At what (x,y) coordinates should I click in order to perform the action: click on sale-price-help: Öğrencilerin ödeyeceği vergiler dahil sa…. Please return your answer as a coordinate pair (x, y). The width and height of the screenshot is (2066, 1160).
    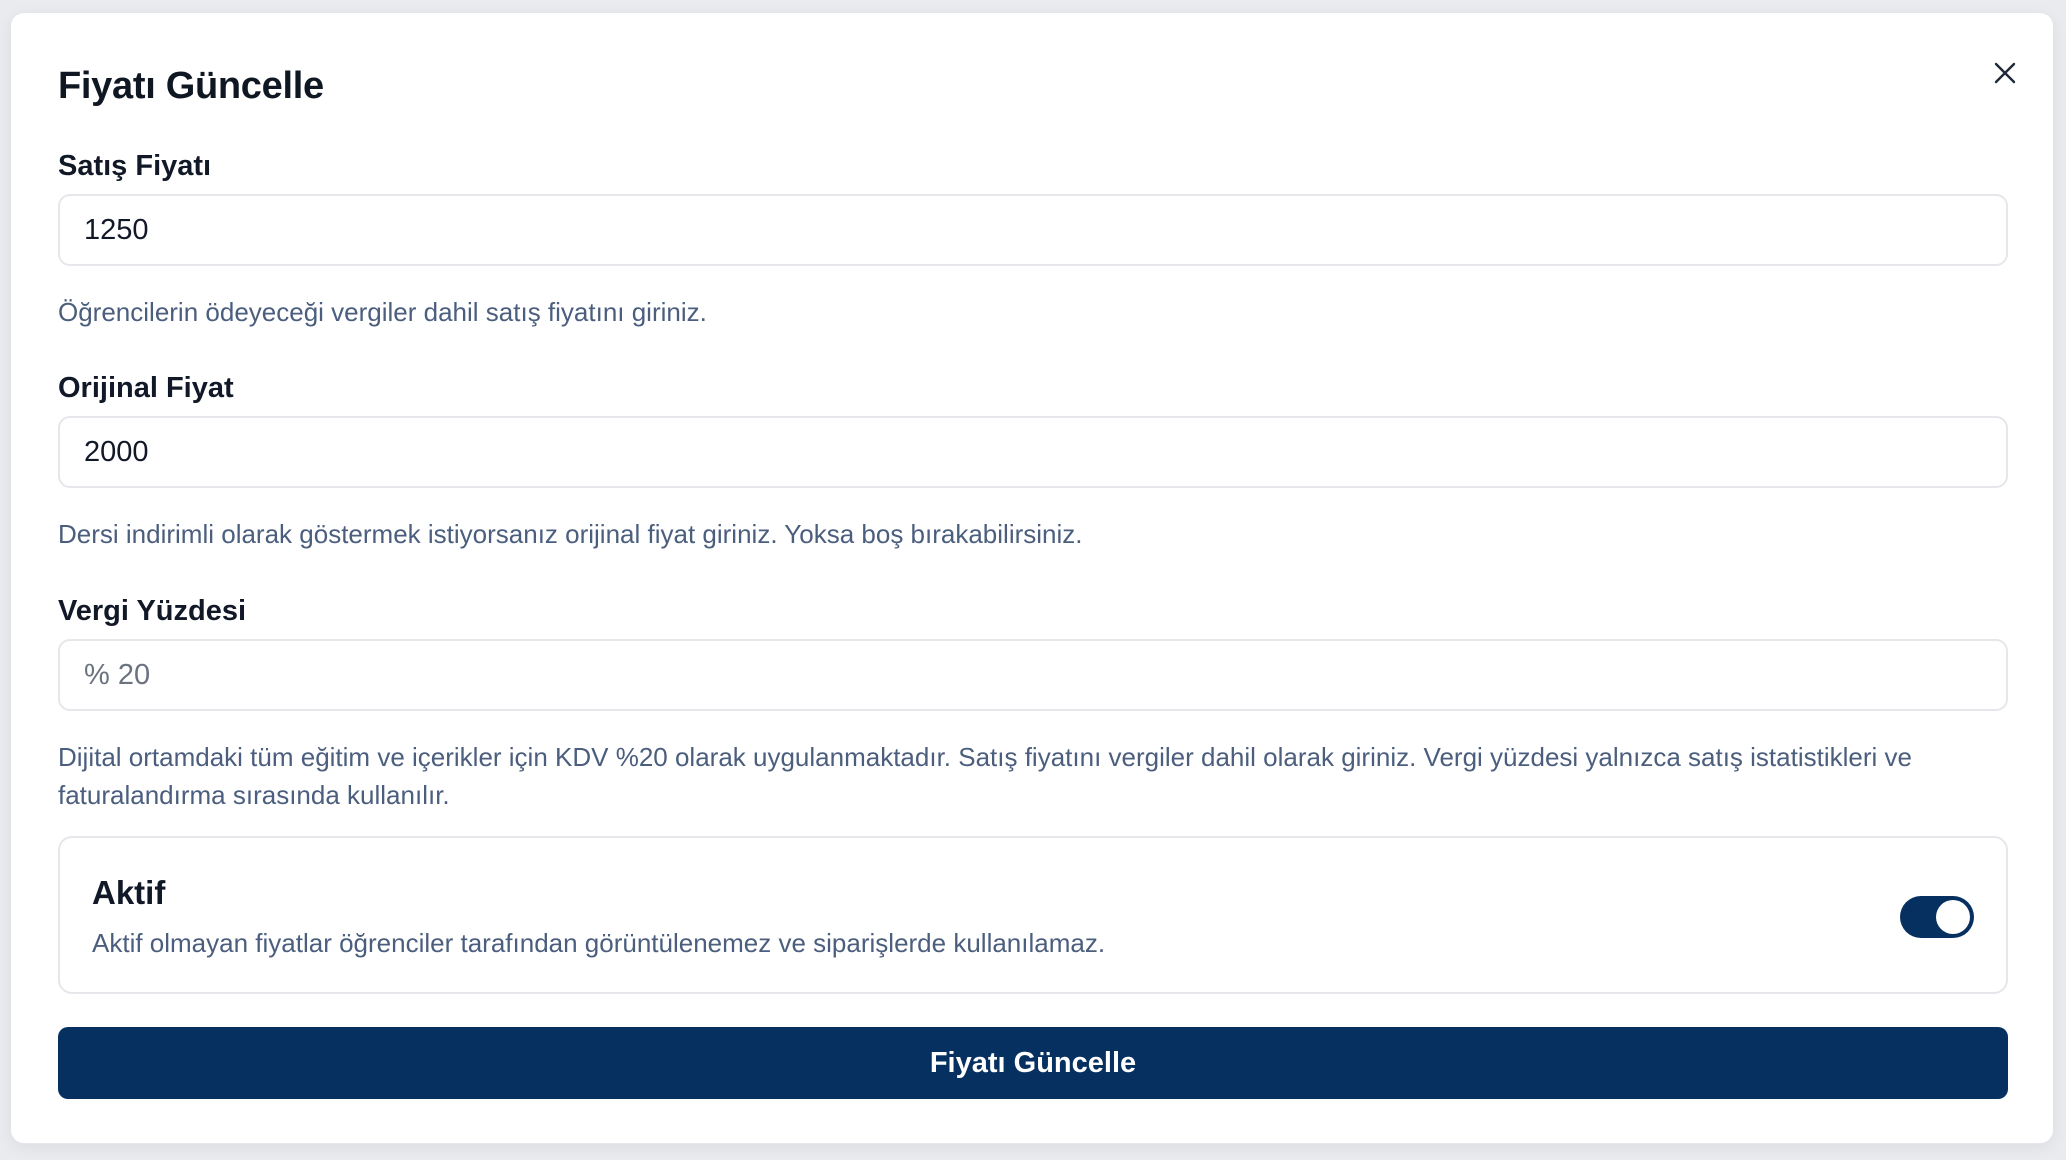
    Looking at the image, I should click on (382, 312).